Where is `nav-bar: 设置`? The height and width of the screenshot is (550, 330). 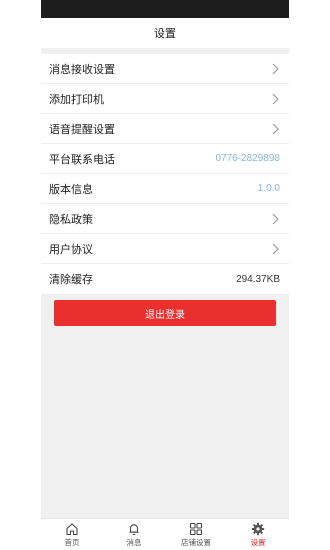
nav-bar: 设置 is located at coordinates (165, 33).